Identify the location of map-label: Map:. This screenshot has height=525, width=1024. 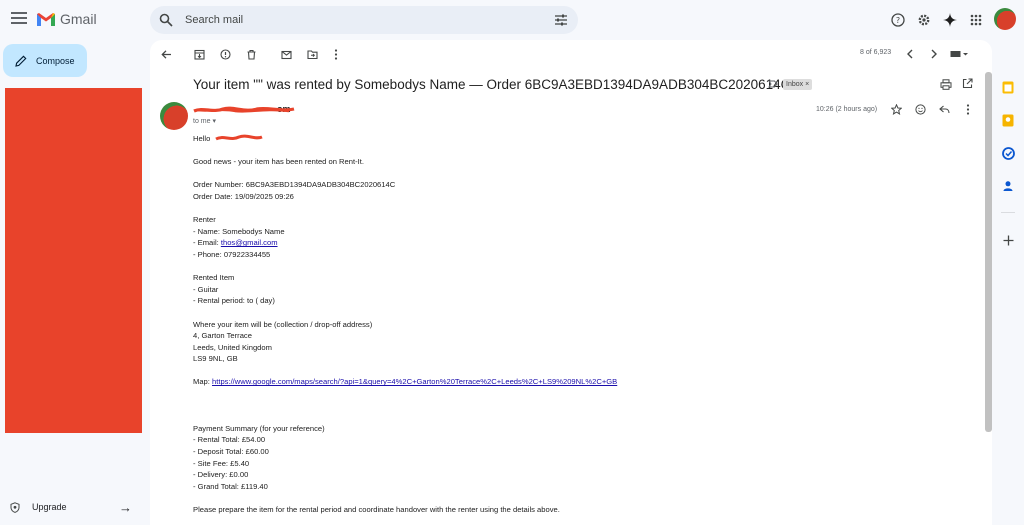
(202, 382).